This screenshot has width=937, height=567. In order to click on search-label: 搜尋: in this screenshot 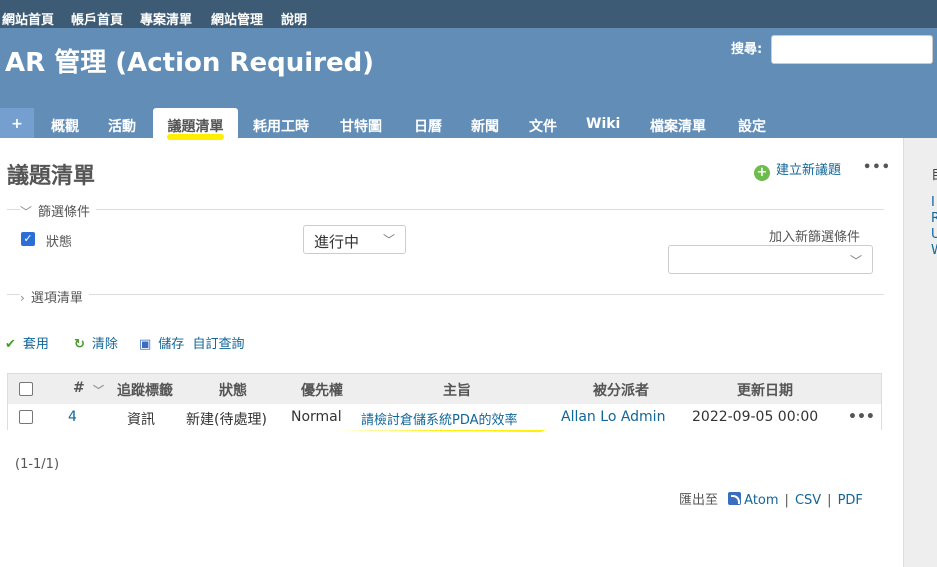, I will do `click(747, 49)`.